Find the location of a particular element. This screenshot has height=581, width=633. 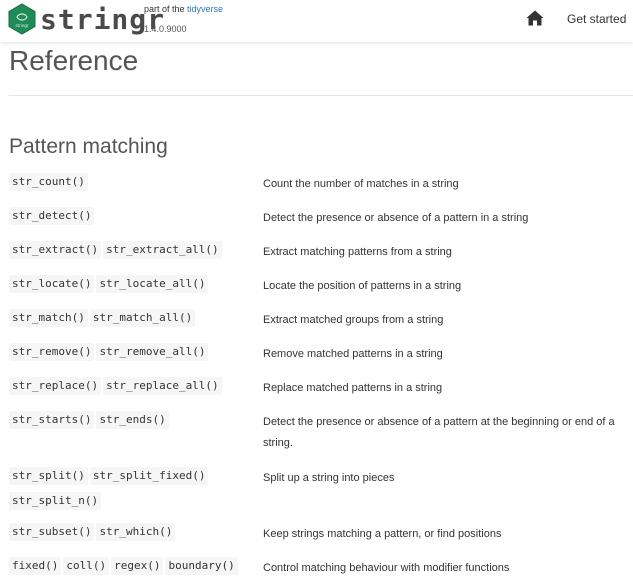

function-link: str_match_all() is located at coordinates (142, 318).